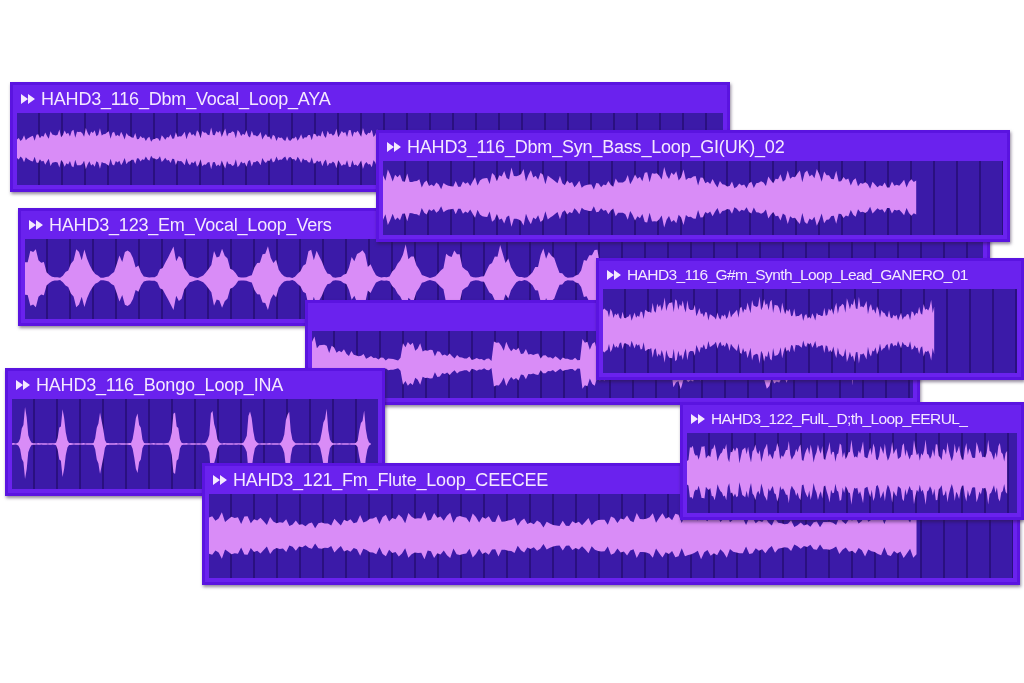 The image size is (1024, 683). What do you see at coordinates (186, 99) in the screenshot?
I see `clip-title: HAHD3_116_Dbm_Vocal_Loop_AYA` at bounding box center [186, 99].